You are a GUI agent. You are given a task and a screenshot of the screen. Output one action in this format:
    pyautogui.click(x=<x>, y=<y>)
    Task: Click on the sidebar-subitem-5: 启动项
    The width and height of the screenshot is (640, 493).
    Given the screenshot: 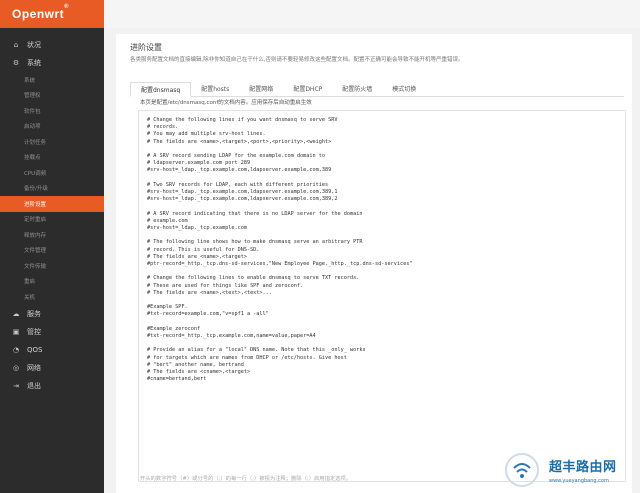 What is the action you would take?
    pyautogui.click(x=52, y=127)
    